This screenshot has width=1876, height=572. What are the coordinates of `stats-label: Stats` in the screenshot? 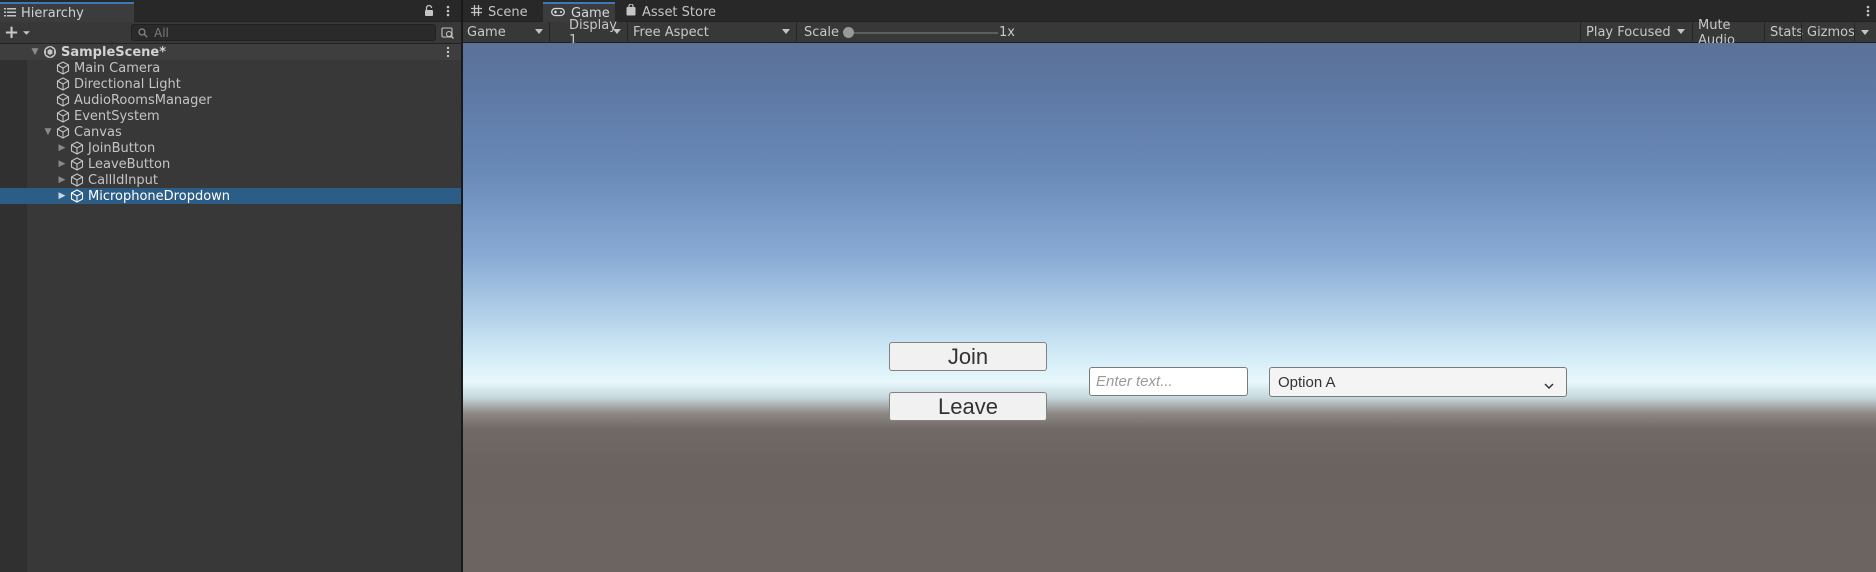 It's located at (1787, 32).